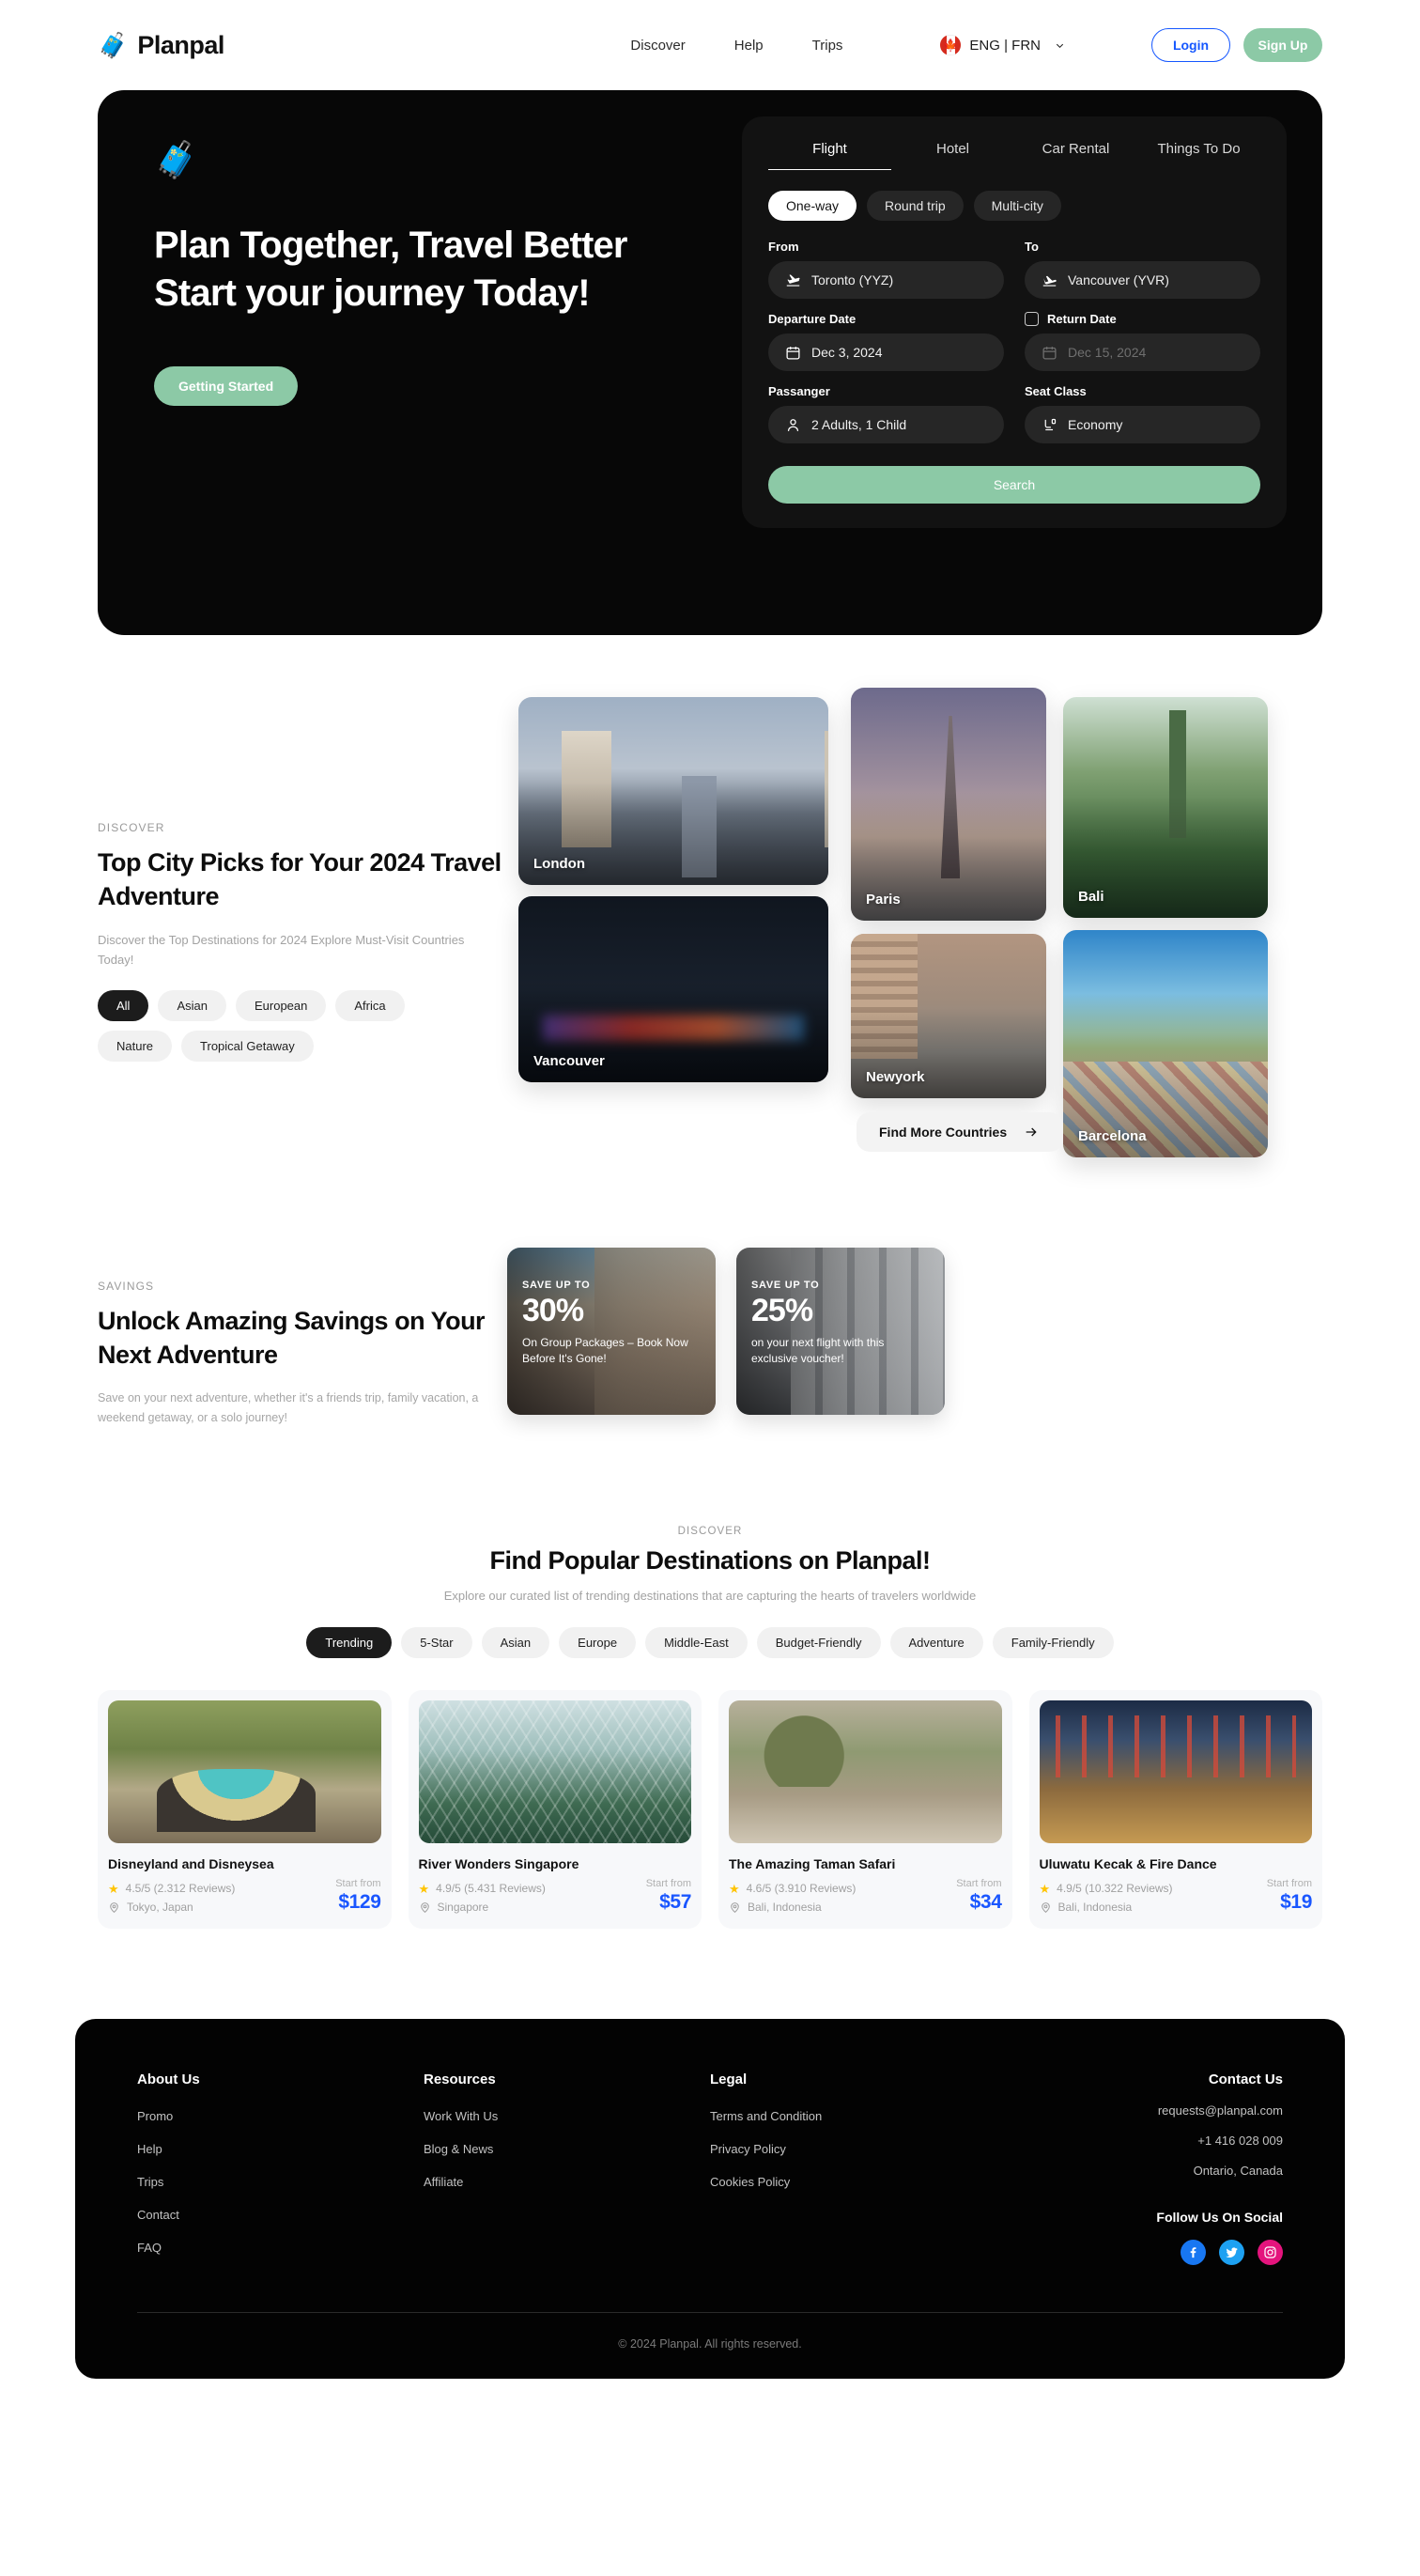  What do you see at coordinates (818, 1643) in the screenshot?
I see `popular-filter-budget-friendly: Budget-Friendly` at bounding box center [818, 1643].